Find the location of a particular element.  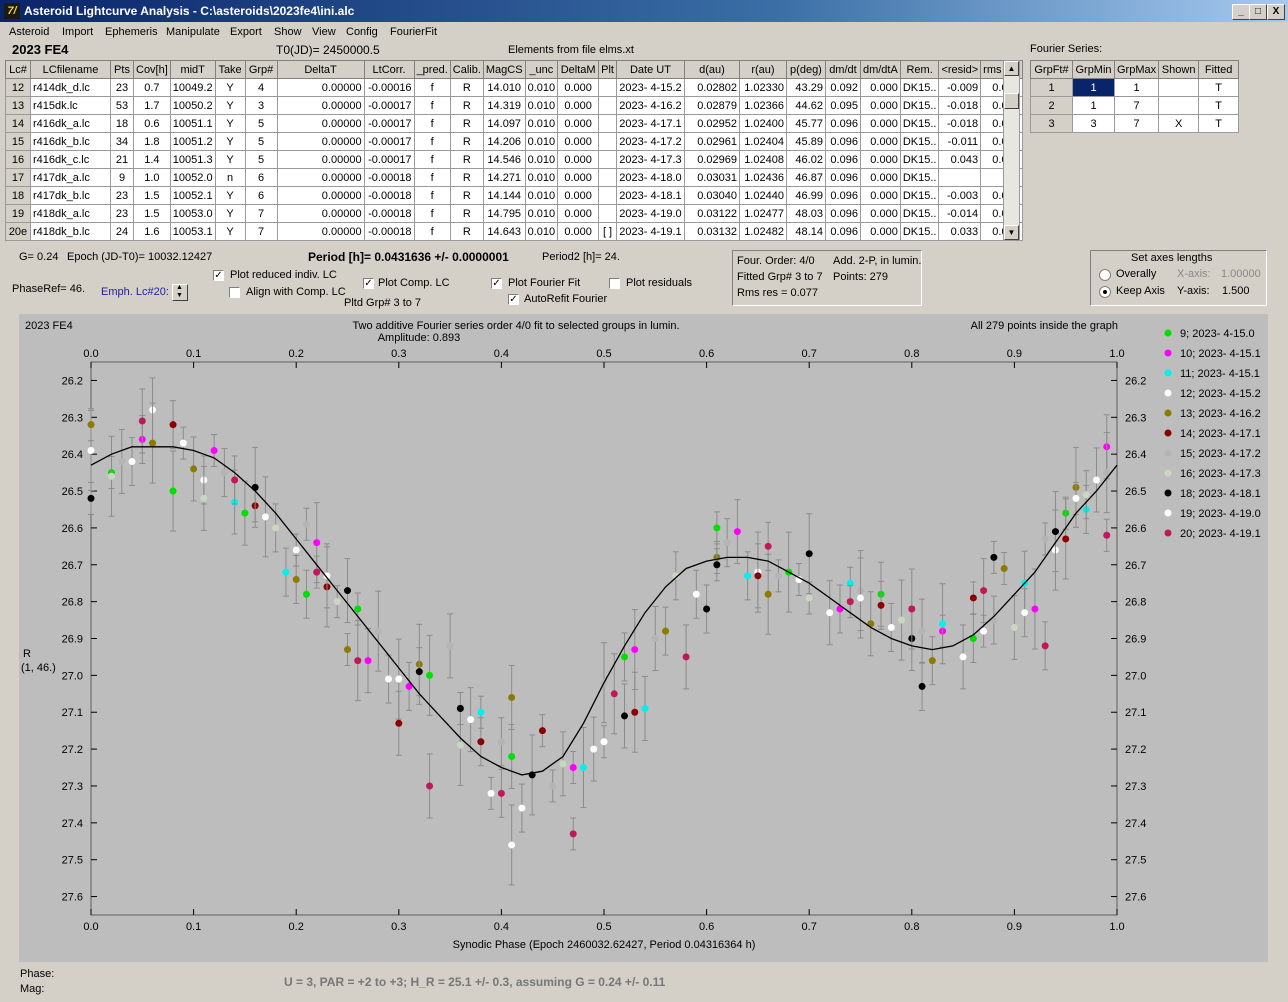

fourier-row: 111T is located at coordinates (1135, 87).